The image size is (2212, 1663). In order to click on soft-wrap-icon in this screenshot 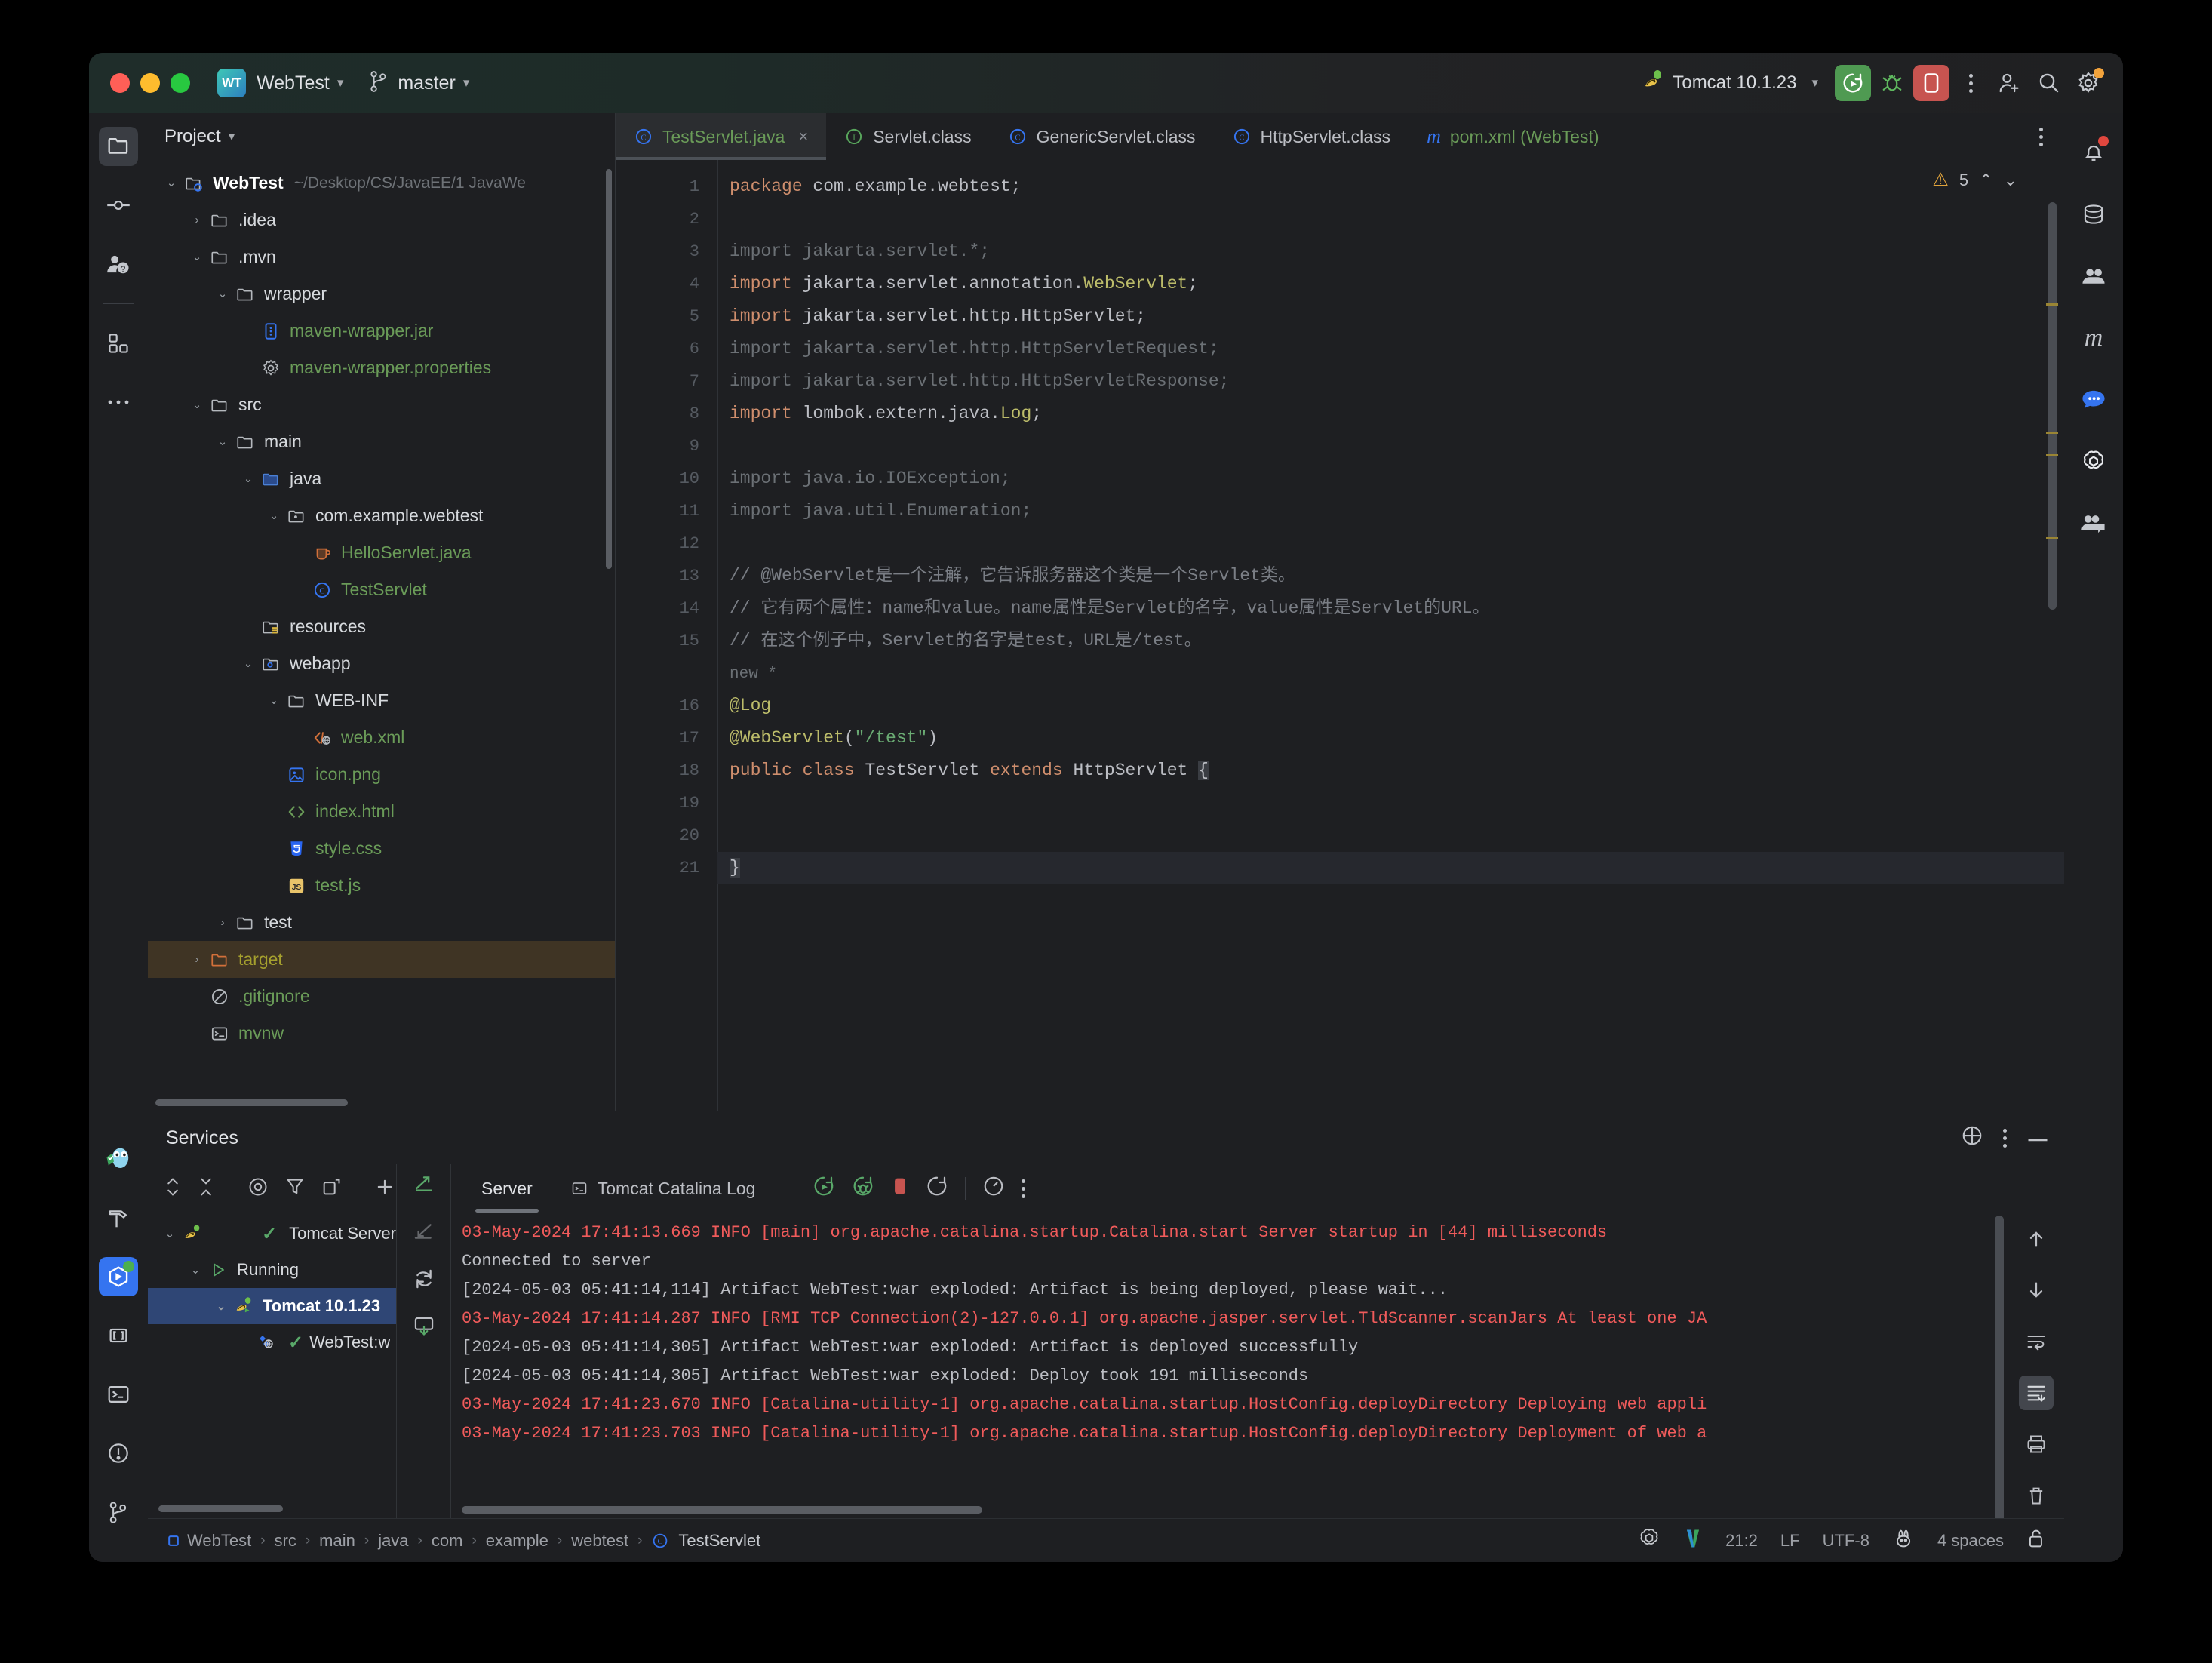, I will do `click(2036, 1341)`.